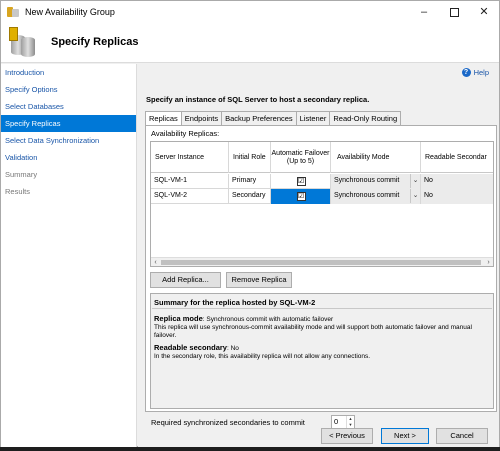 Image resolution: width=500 pixels, height=451 pixels. What do you see at coordinates (190, 181) in the screenshot?
I see `cell-server: SQL-VM-1` at bounding box center [190, 181].